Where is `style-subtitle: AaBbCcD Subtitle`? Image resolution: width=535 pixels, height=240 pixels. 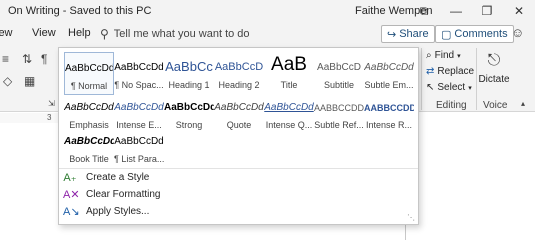 style-subtitle: AaBbCcD Subtitle is located at coordinates (339, 73).